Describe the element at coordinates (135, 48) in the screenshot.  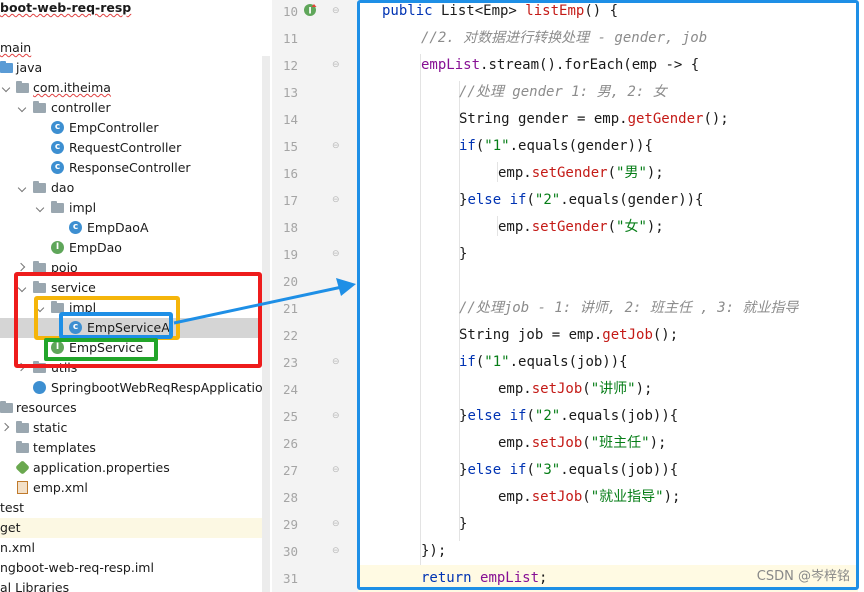
I see `tree-item-main: main` at that location.